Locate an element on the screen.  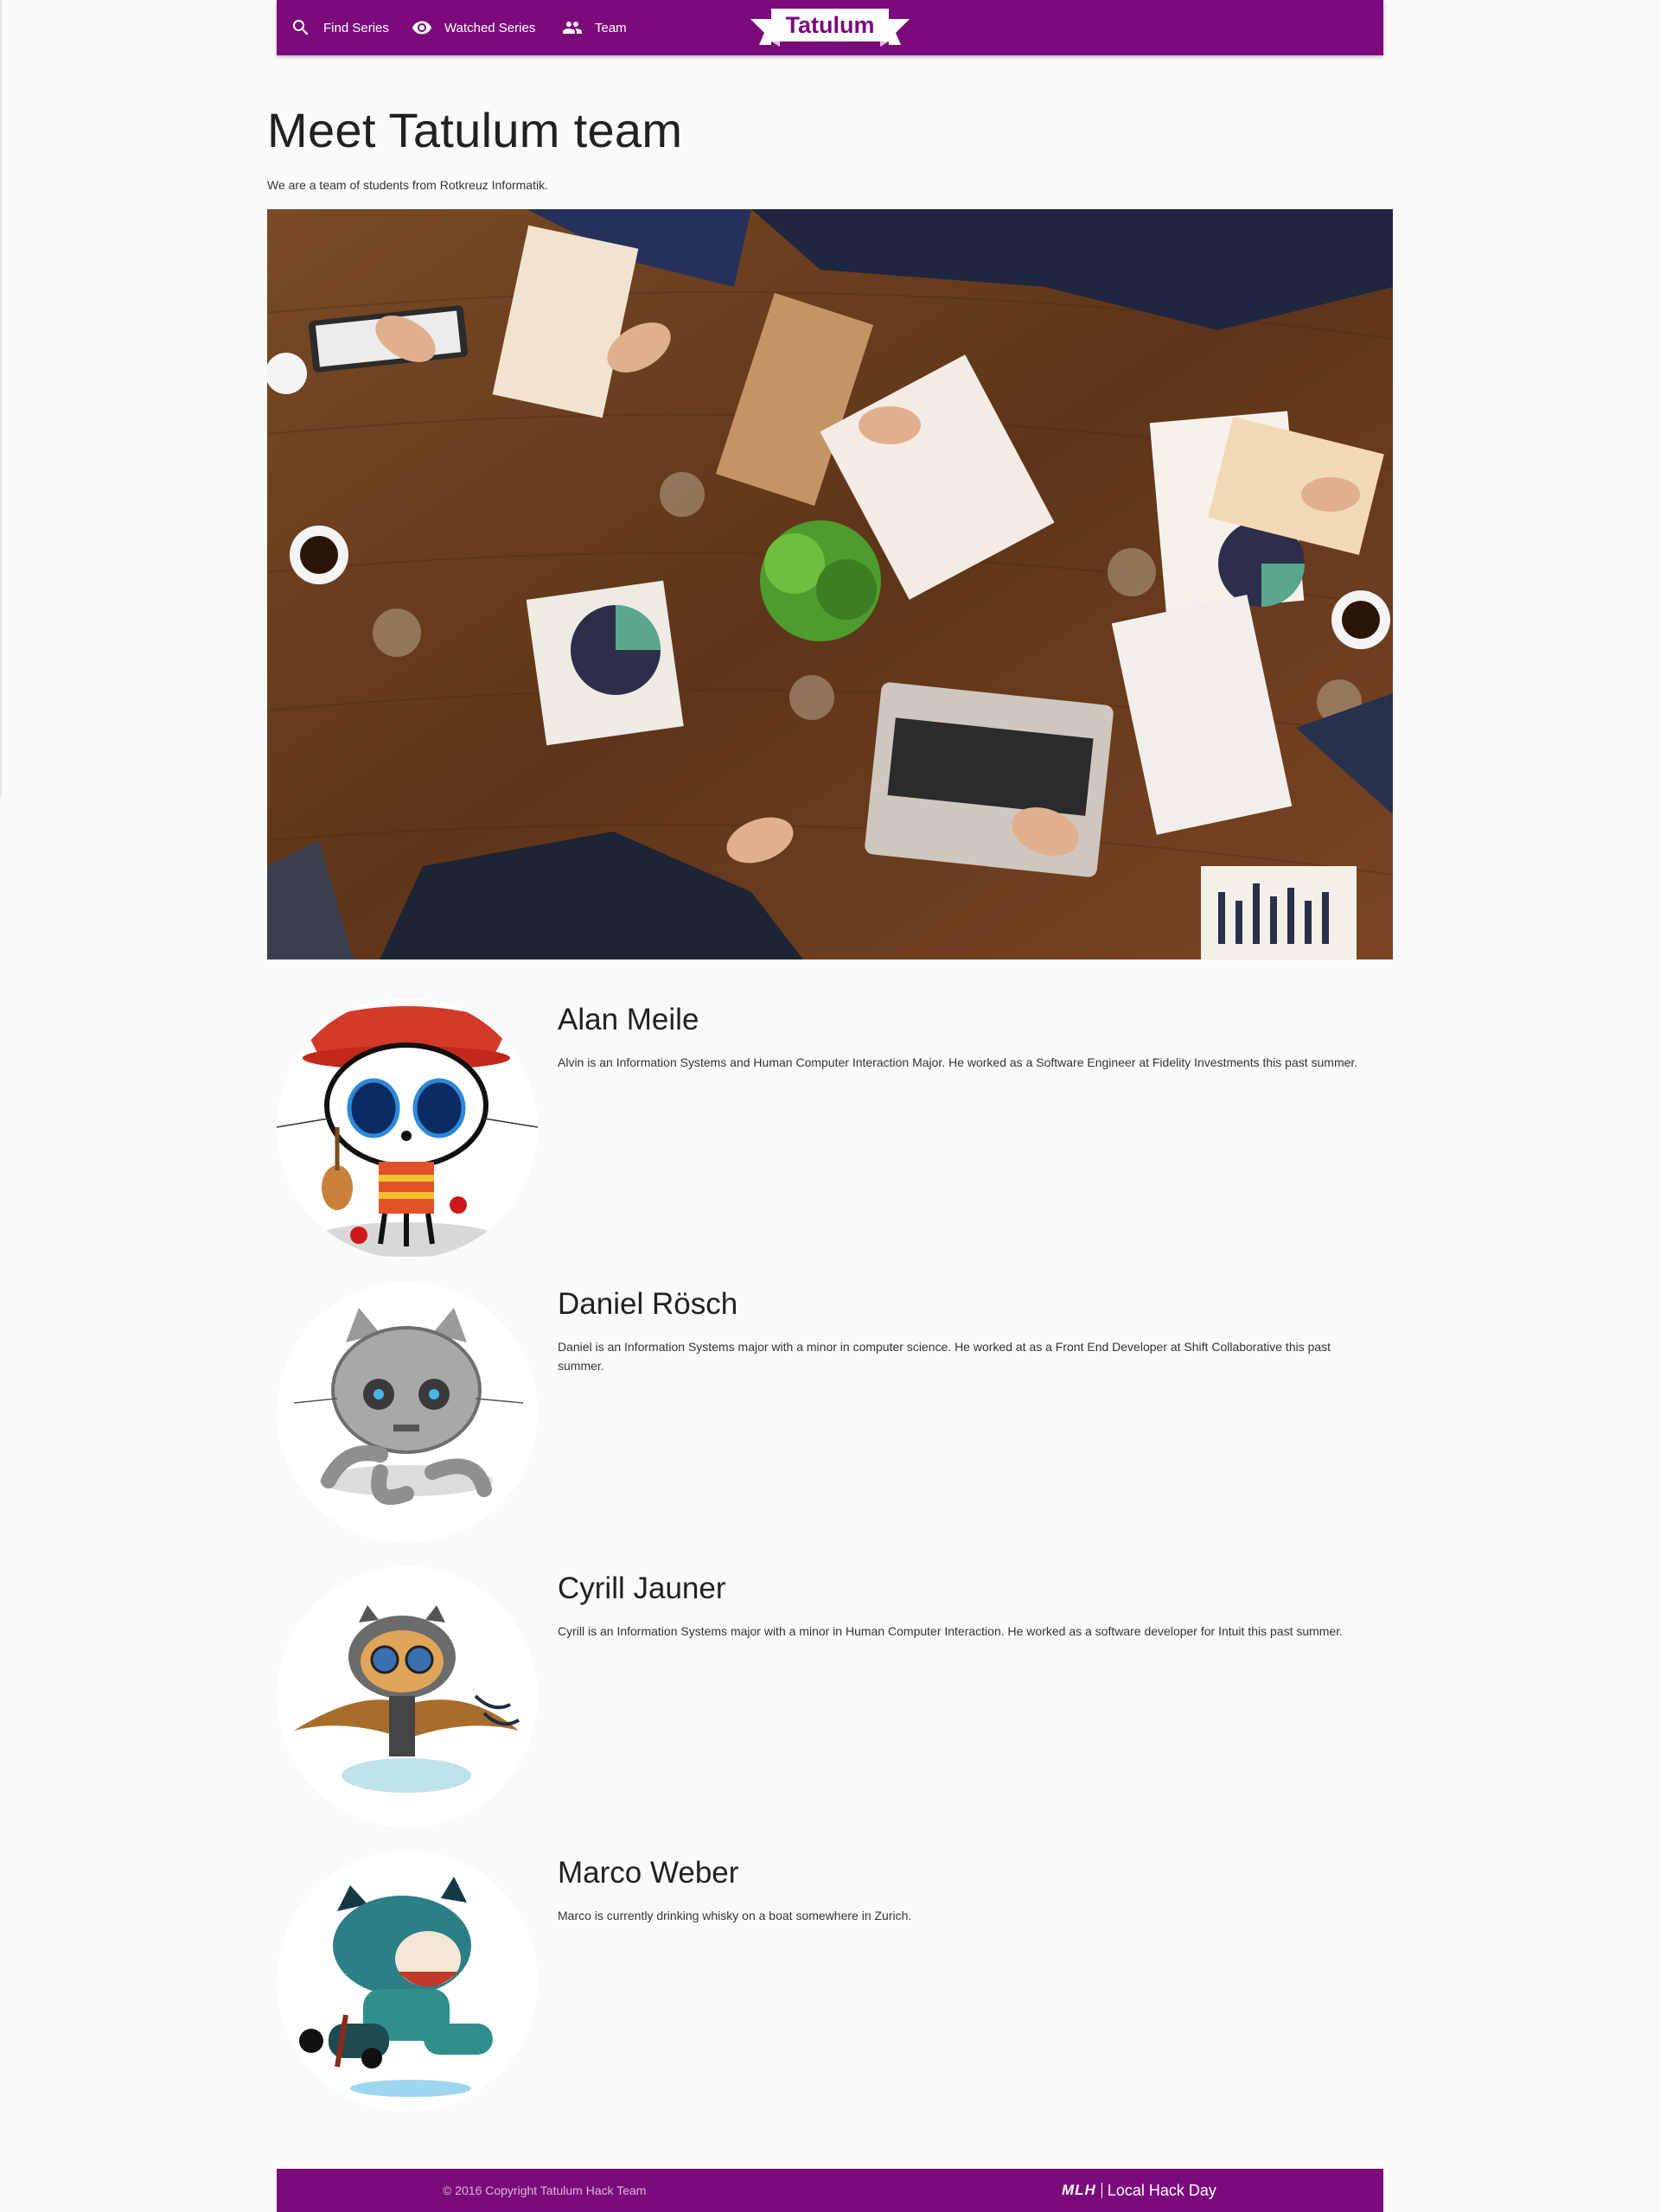
aviator-octocat-avatar is located at coordinates (407, 1696).